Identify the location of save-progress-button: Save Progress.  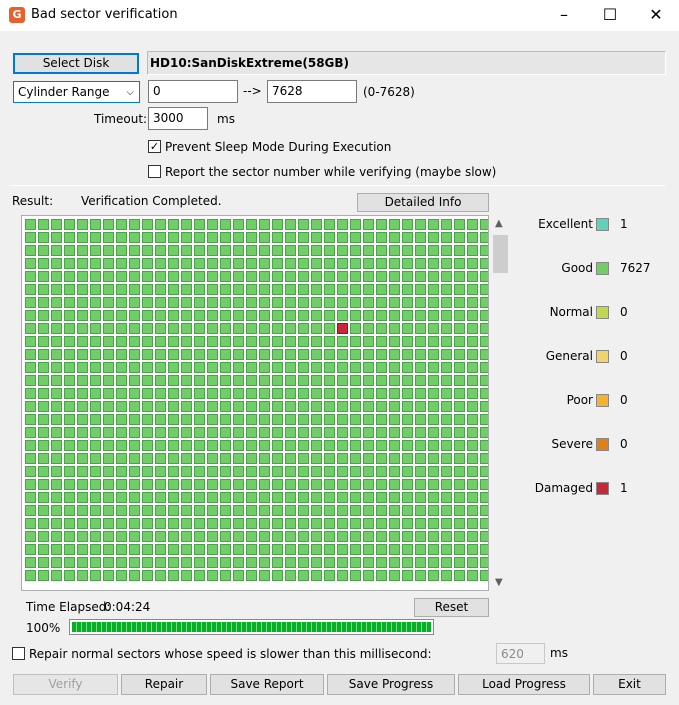
(391, 684).